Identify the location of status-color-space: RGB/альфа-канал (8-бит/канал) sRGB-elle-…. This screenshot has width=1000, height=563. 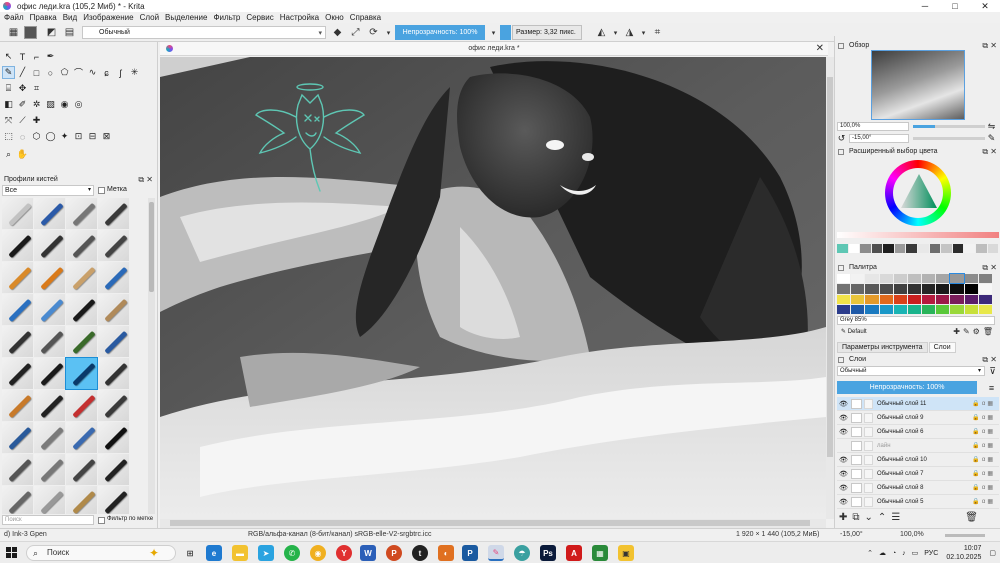
(340, 534).